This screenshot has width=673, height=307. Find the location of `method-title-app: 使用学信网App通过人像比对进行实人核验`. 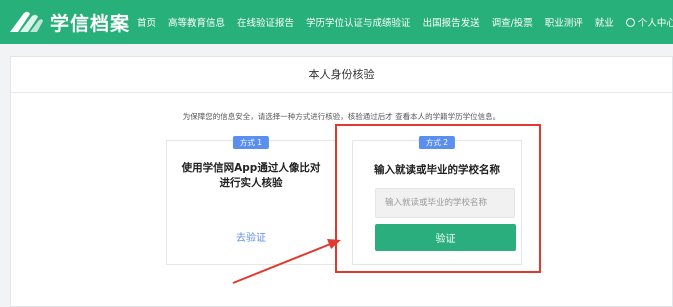

method-title-app: 使用学信网App通过人像比对进行实人核验 is located at coordinates (251, 175).